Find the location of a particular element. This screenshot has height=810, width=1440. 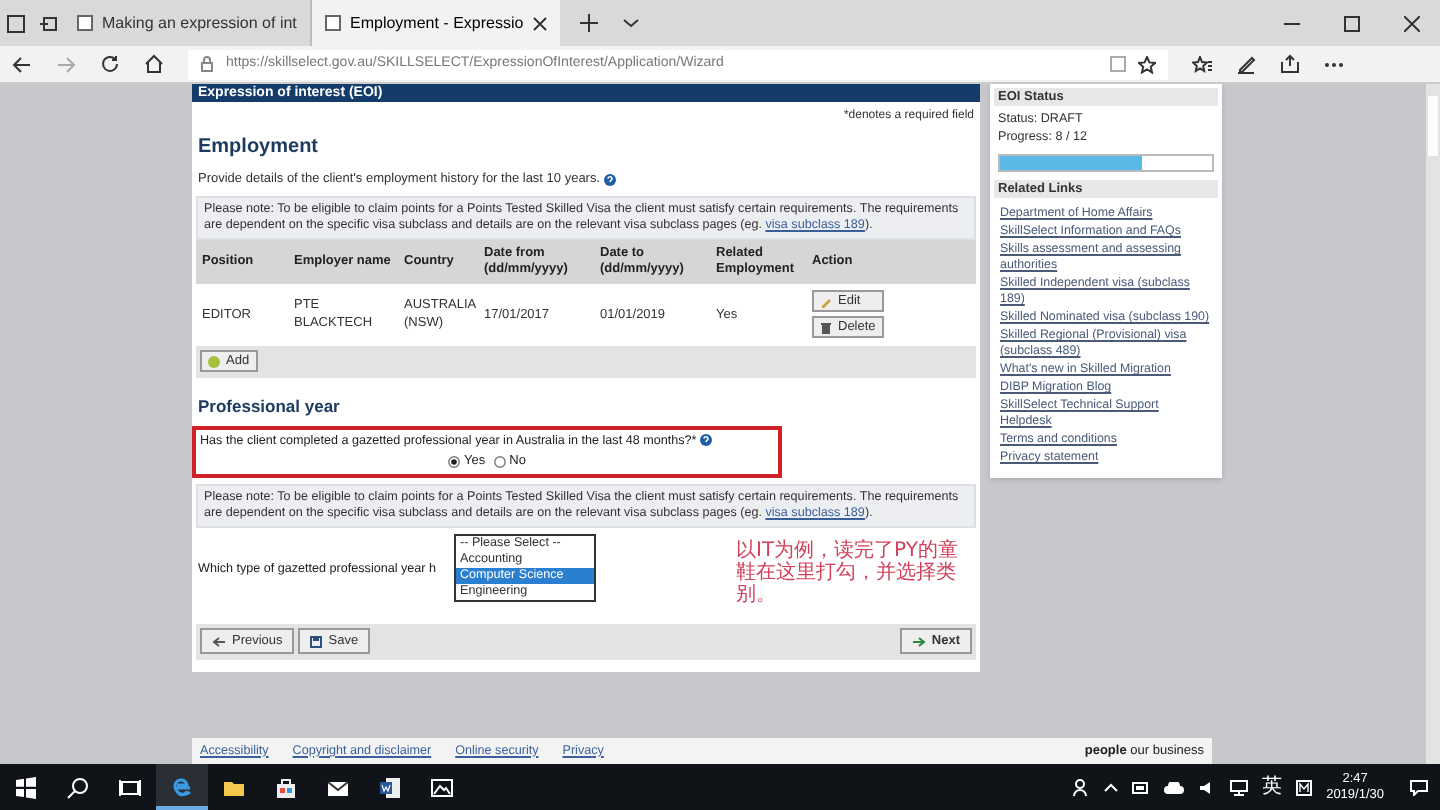

section-heading: Employment is located at coordinates (258, 148).